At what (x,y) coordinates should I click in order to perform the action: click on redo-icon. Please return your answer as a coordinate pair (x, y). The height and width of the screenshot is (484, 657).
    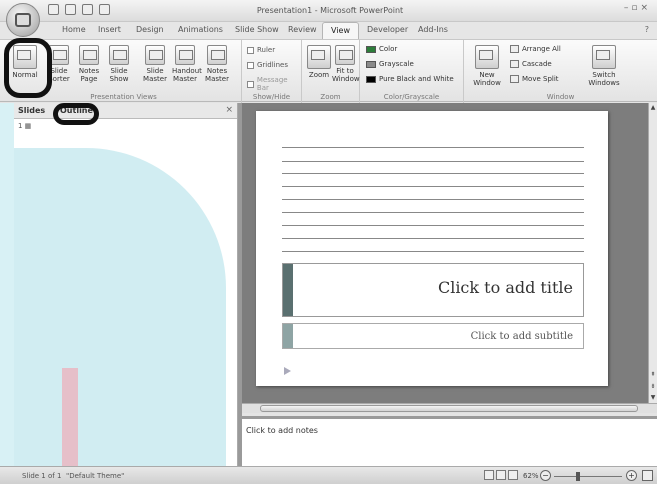
    Looking at the image, I should click on (87, 9).